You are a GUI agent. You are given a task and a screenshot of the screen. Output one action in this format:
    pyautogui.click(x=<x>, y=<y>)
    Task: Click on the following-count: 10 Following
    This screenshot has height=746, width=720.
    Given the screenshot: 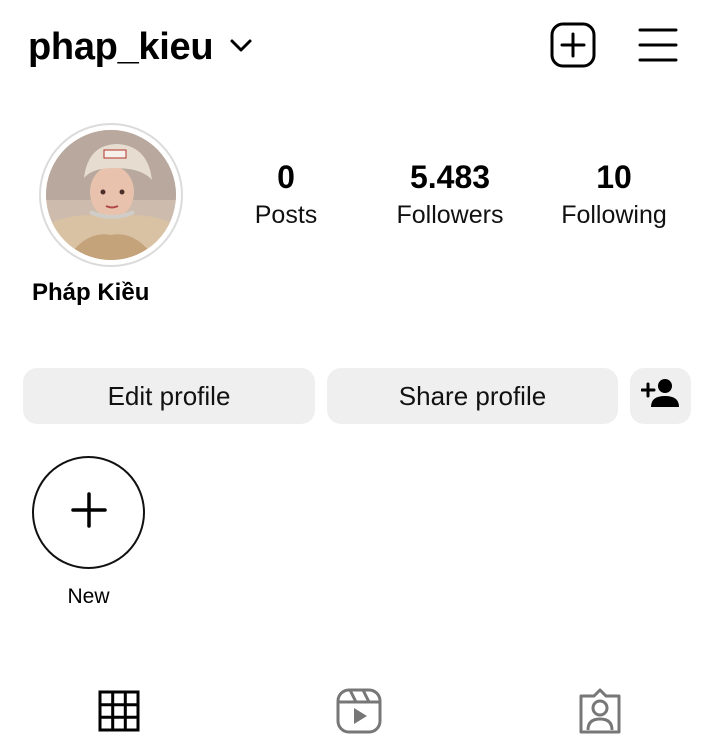 What is the action you would take?
    pyautogui.click(x=614, y=194)
    